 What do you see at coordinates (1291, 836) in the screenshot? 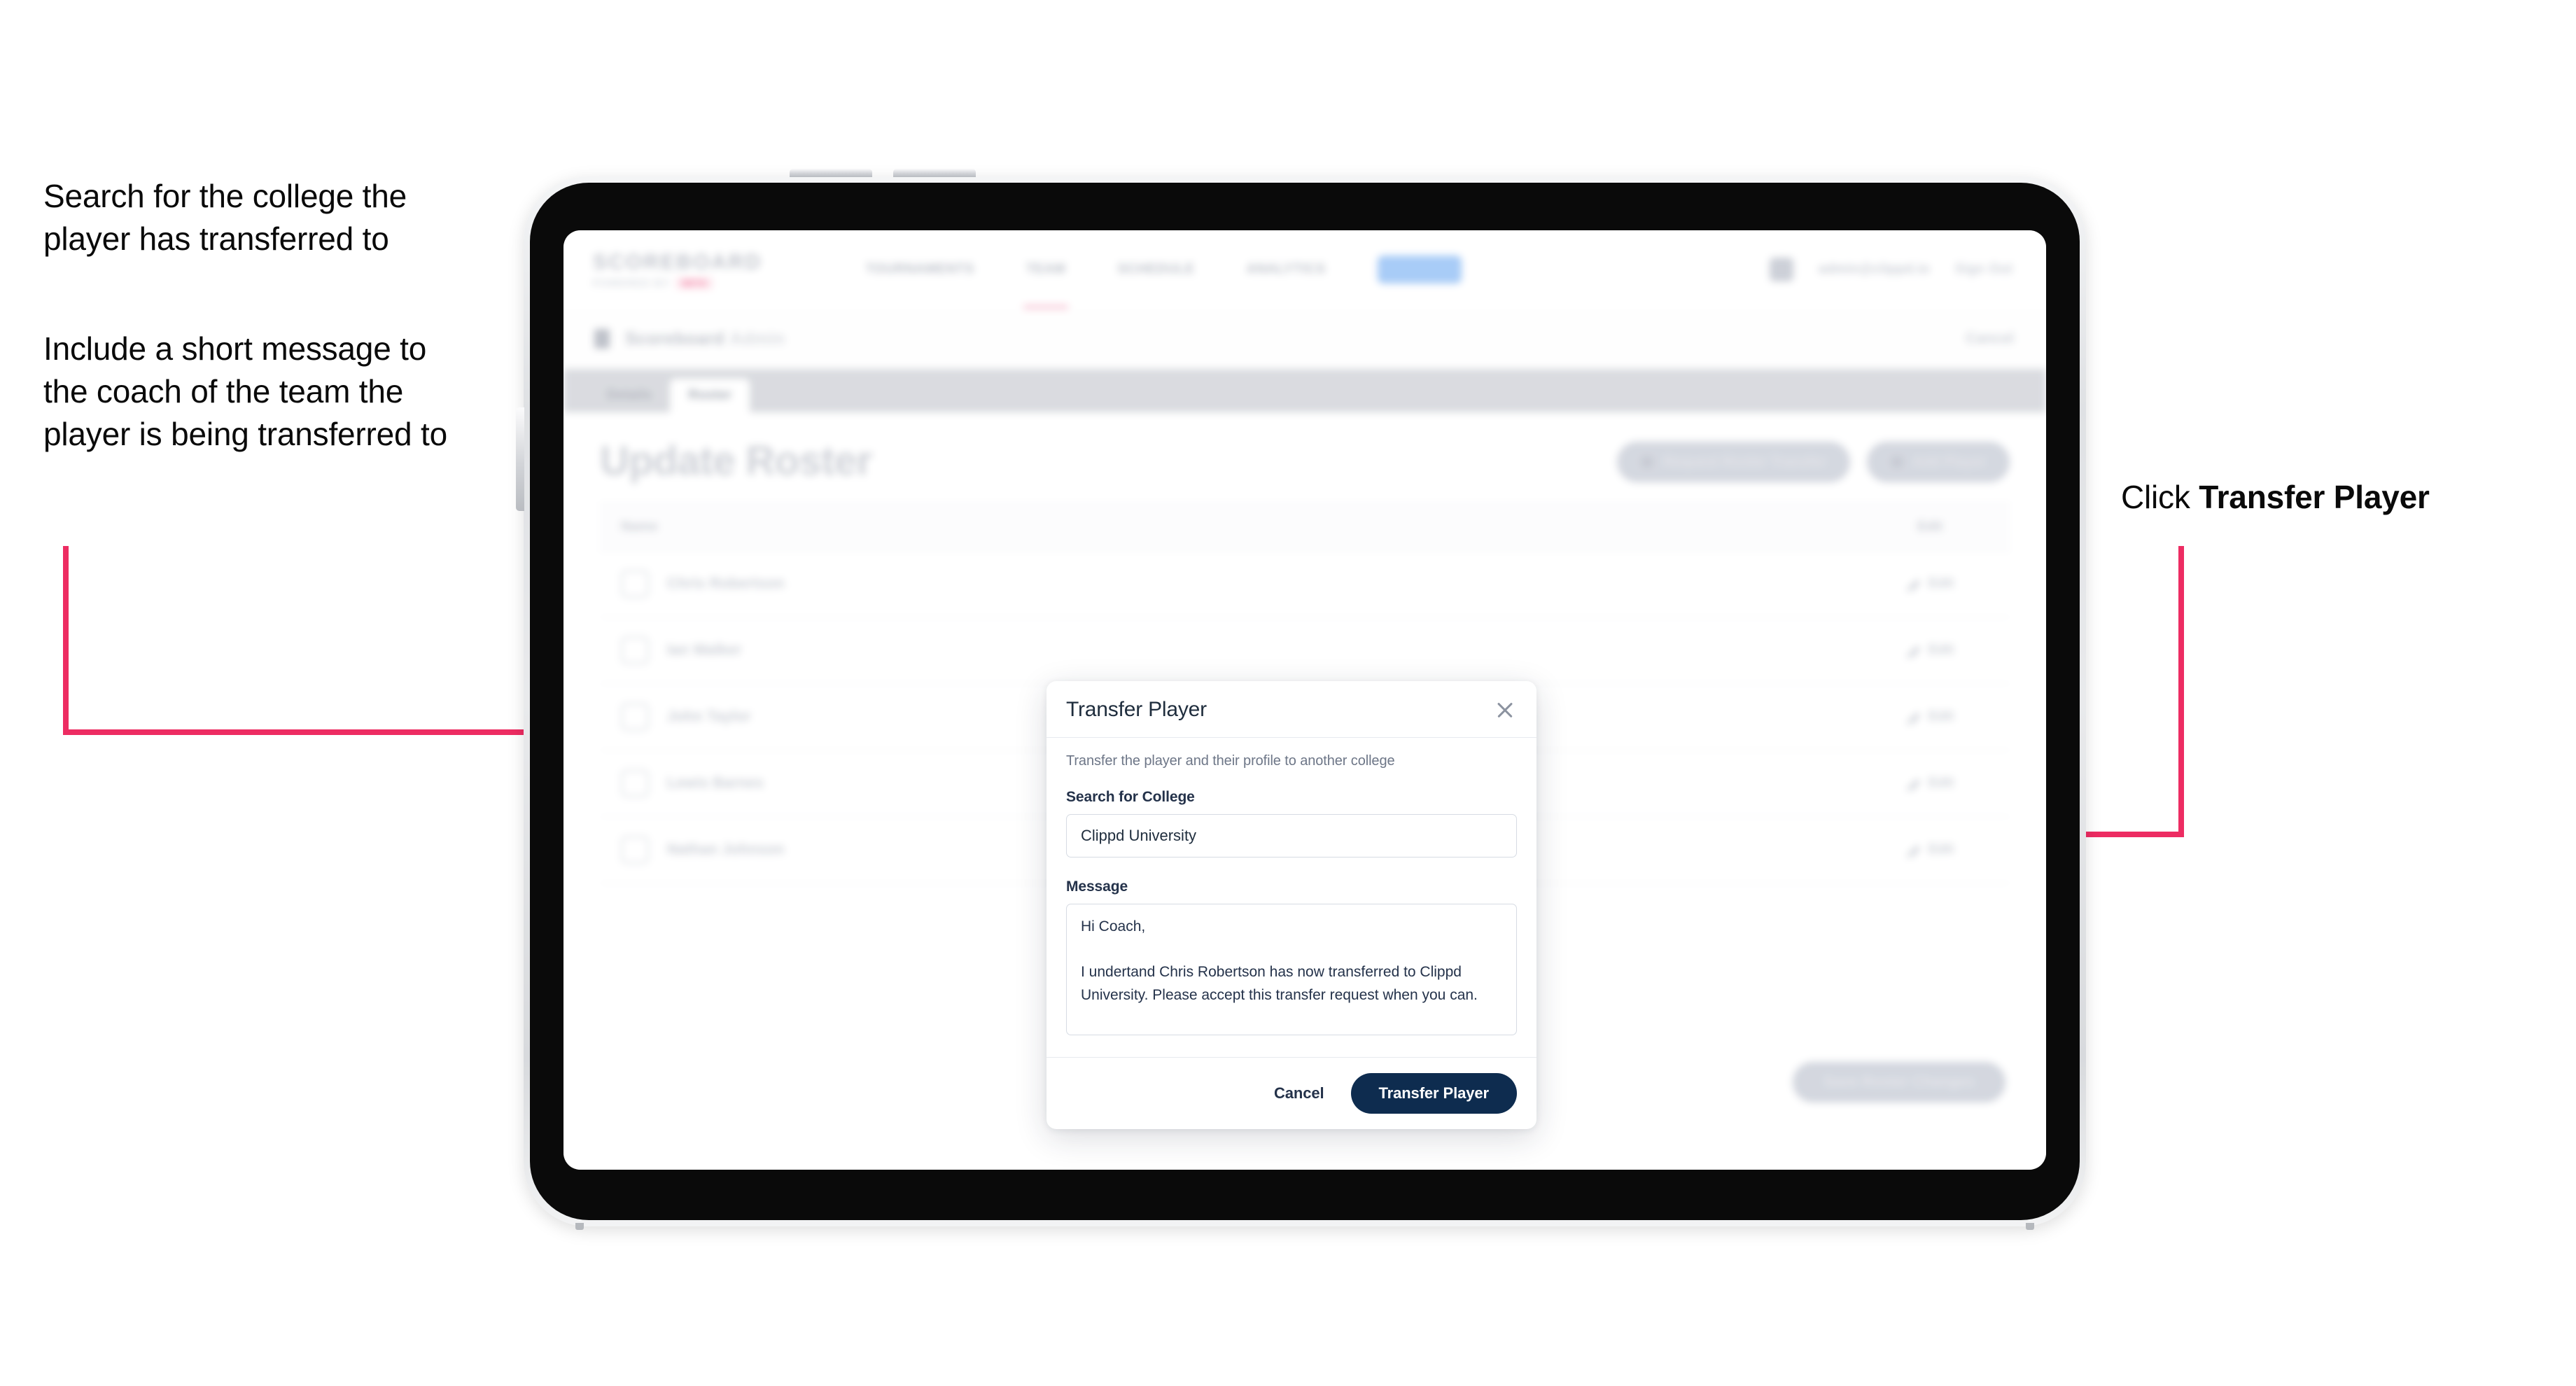
I see `search-college-input` at bounding box center [1291, 836].